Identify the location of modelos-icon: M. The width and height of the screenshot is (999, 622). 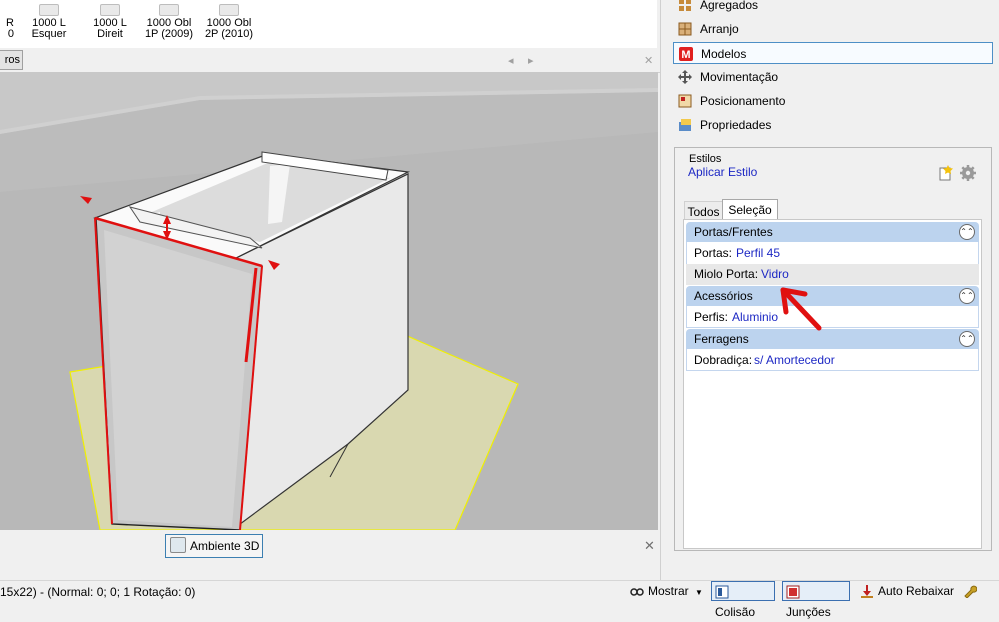
(686, 54).